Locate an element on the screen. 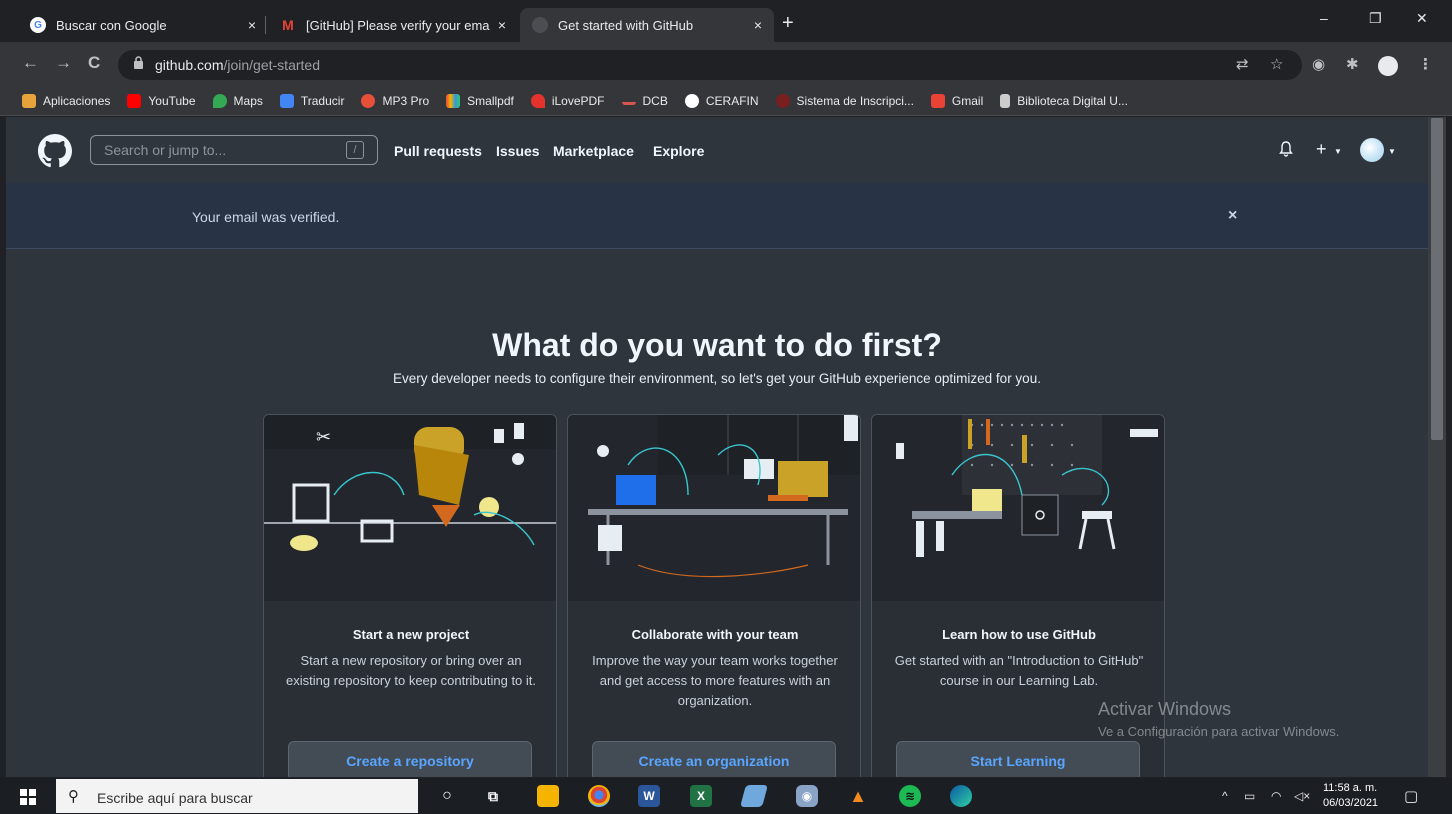  scrollbar-thumb is located at coordinates (1437, 279).